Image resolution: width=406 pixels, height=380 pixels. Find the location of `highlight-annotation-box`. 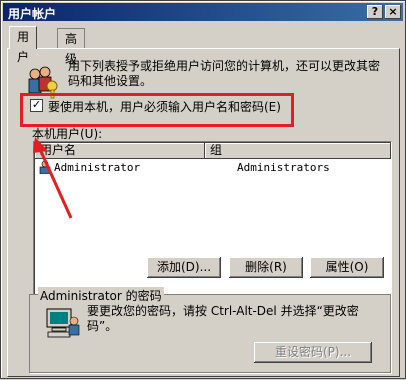

highlight-annotation-box is located at coordinates (157, 110).